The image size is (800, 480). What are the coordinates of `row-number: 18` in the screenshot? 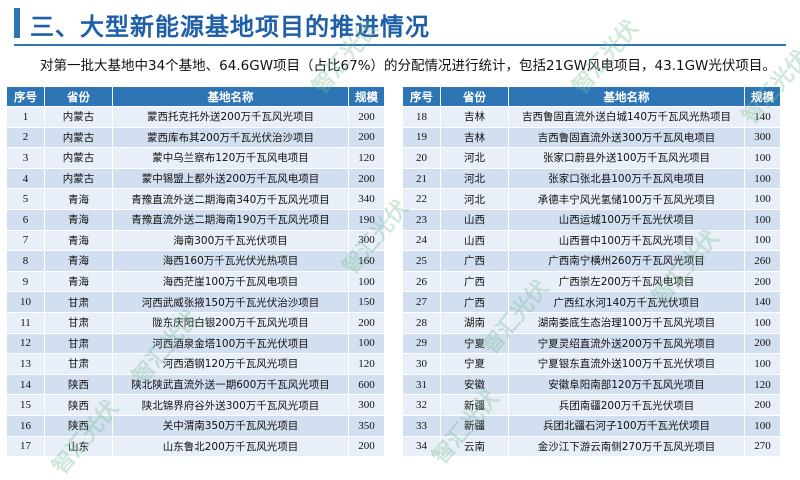 It's located at (421, 117).